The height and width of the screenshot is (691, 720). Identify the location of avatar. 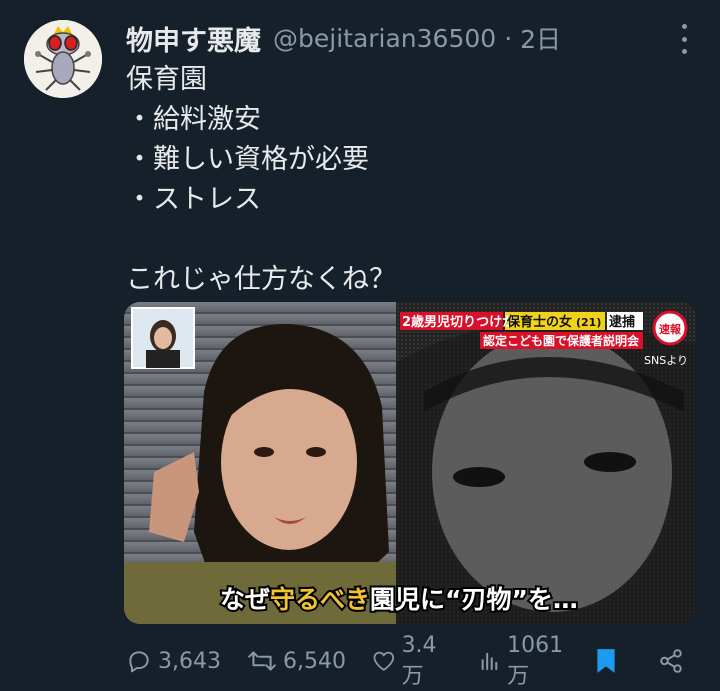
(63, 59).